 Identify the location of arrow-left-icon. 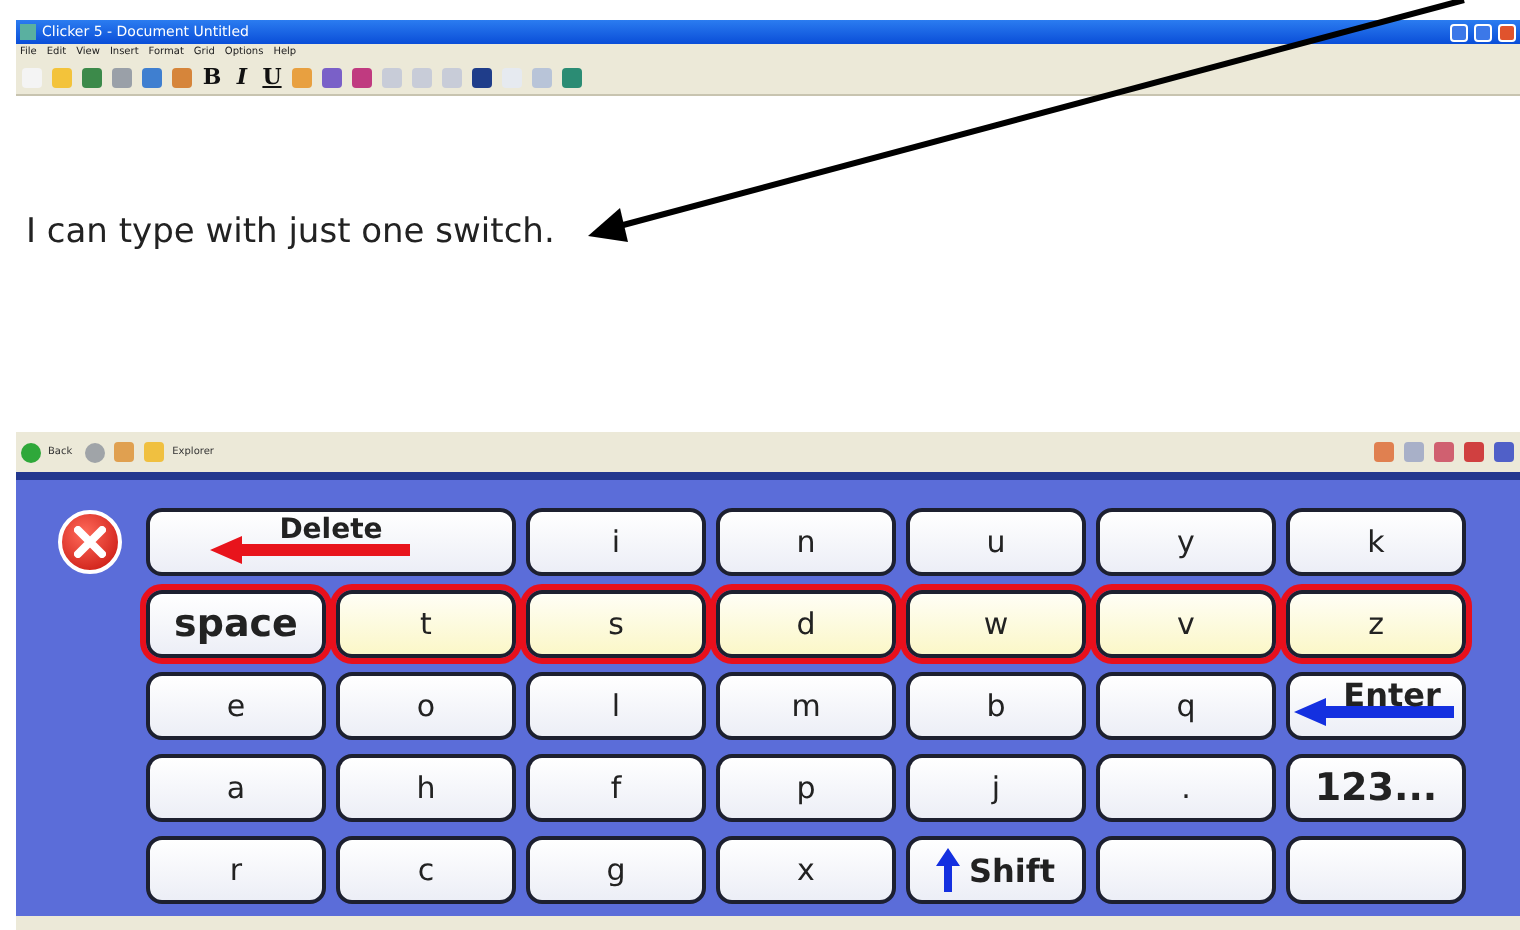
(310, 550).